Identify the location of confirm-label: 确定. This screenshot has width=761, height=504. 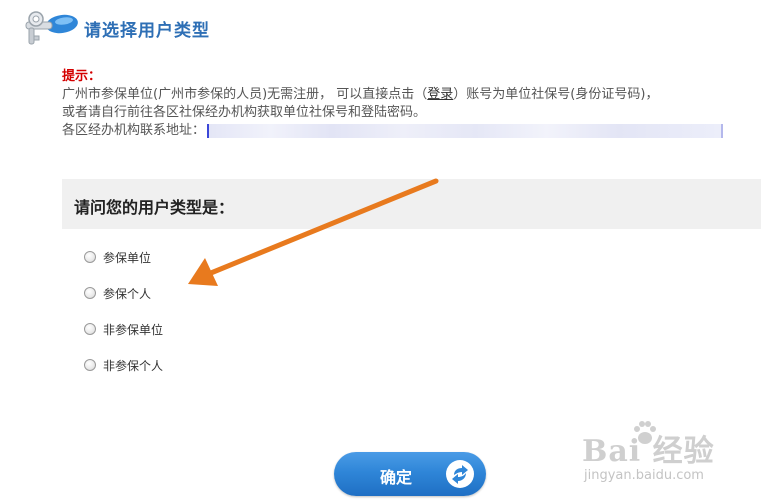
(396, 477).